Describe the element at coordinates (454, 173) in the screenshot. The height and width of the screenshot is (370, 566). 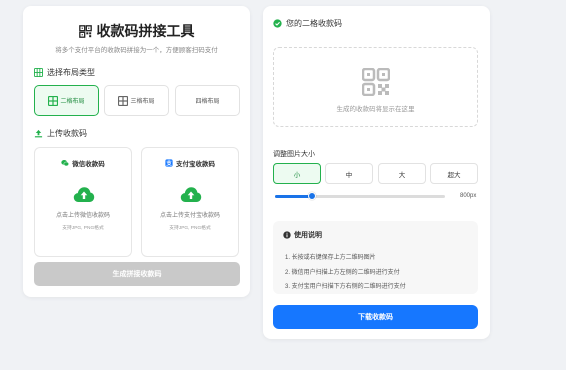
I see `size-option-xlarge: 超大` at that location.